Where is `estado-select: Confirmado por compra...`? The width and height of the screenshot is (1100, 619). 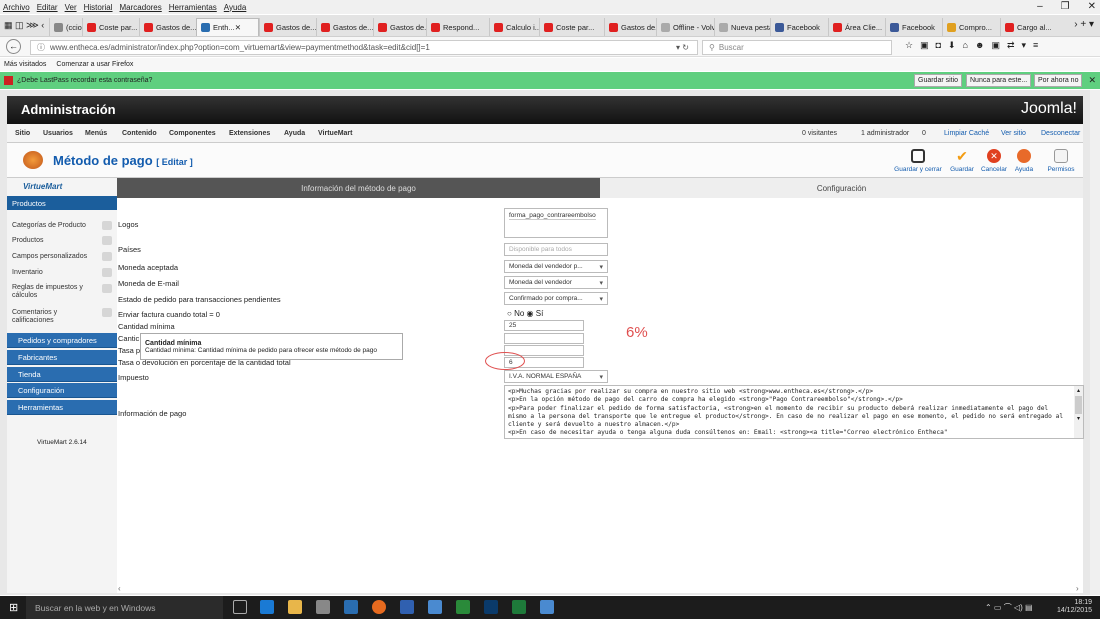 estado-select: Confirmado por compra... is located at coordinates (556, 298).